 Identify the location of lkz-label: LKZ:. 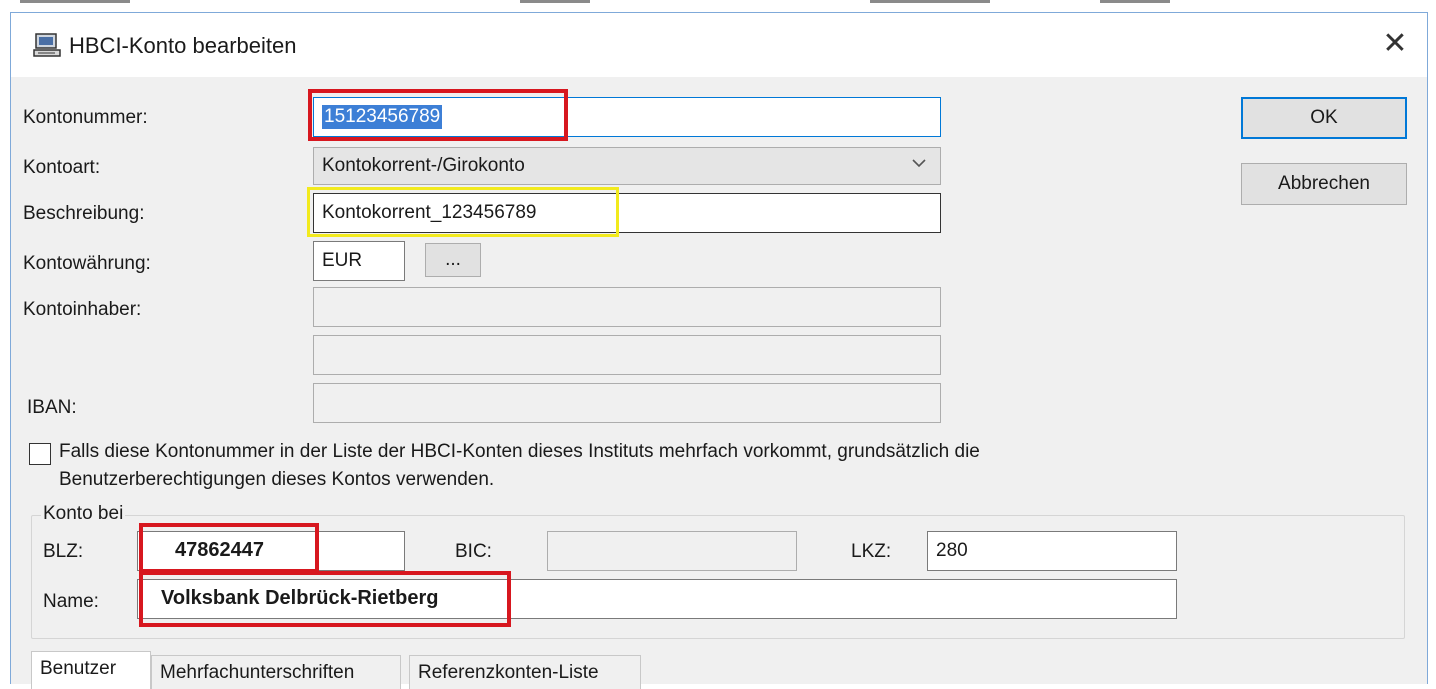
(871, 551).